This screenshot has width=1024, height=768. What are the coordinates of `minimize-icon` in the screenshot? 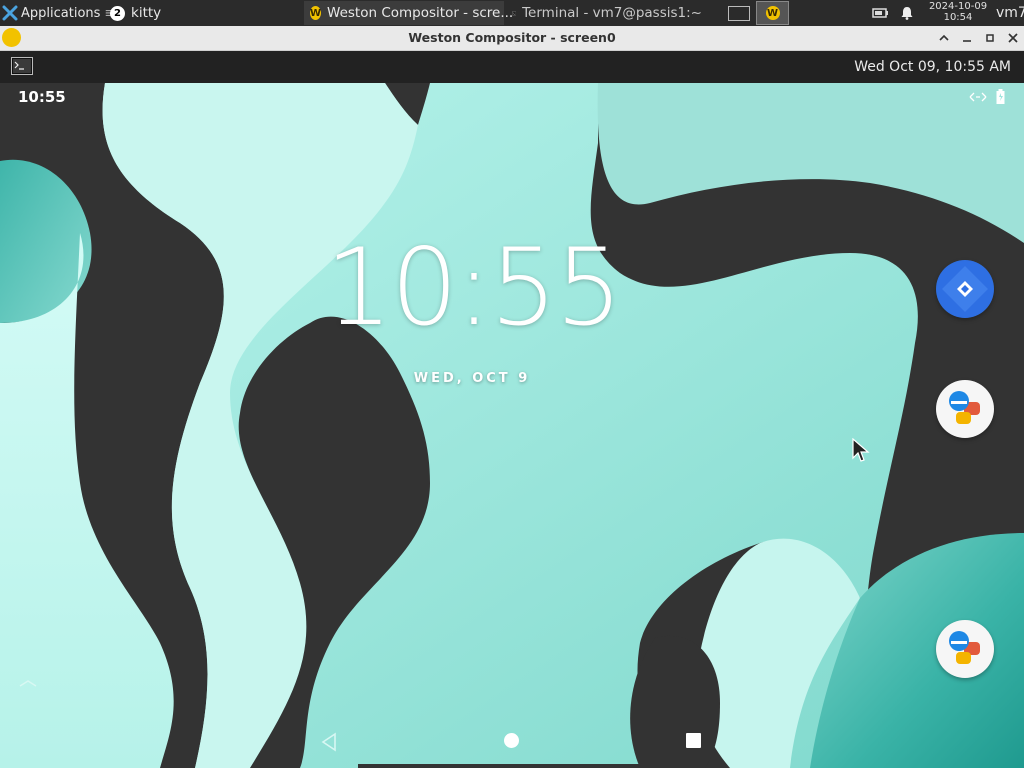 It's located at (967, 41).